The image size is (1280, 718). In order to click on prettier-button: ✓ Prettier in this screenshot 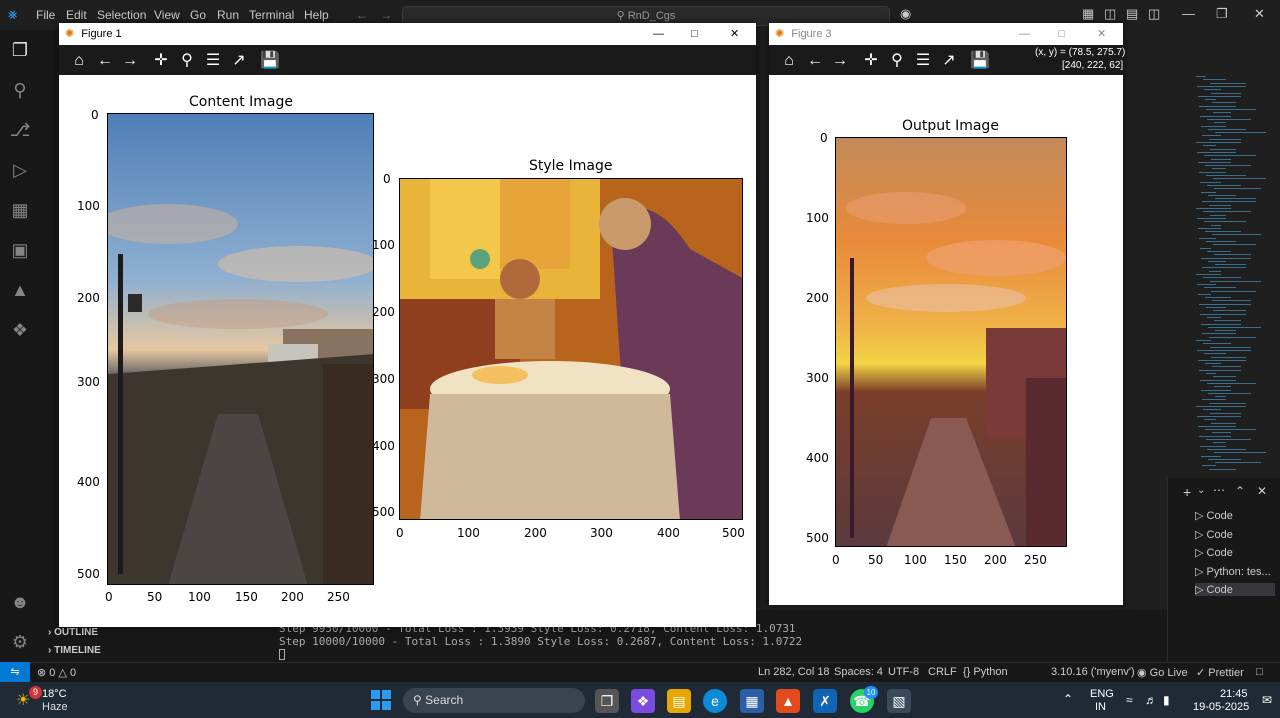, I will do `click(1220, 672)`.